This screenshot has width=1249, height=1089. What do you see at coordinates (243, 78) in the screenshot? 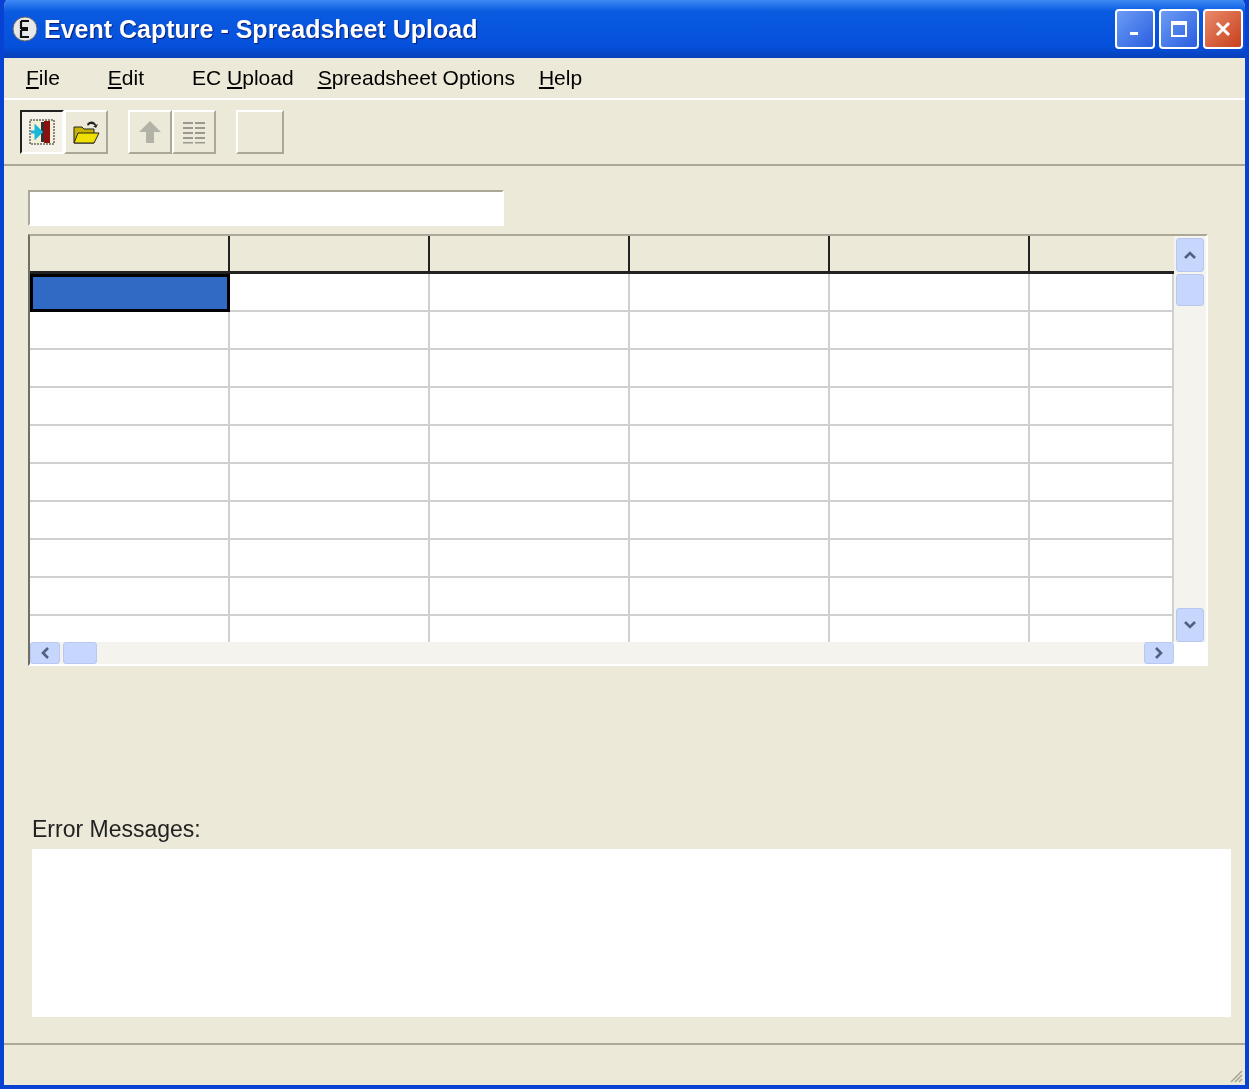
I see `menu-item: EC Upload` at bounding box center [243, 78].